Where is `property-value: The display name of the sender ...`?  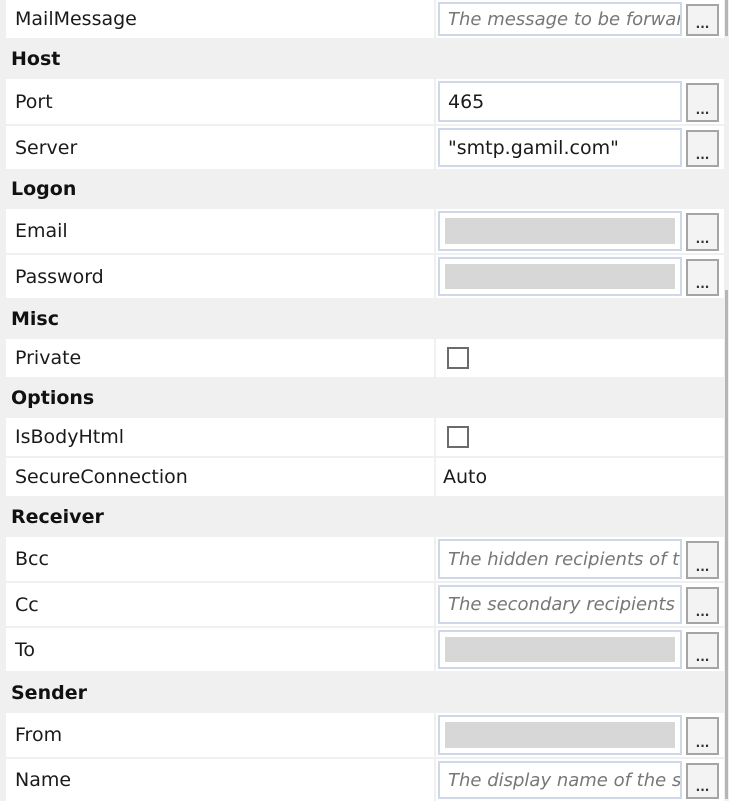 property-value: The display name of the sender ... is located at coordinates (580, 780).